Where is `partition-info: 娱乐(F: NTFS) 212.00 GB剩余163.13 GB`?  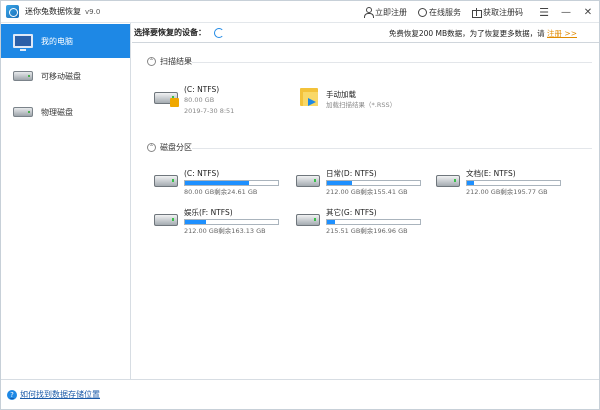
partition-info: 娱乐(F: NTFS) 212.00 GB剩余163.13 GB is located at coordinates (231, 222).